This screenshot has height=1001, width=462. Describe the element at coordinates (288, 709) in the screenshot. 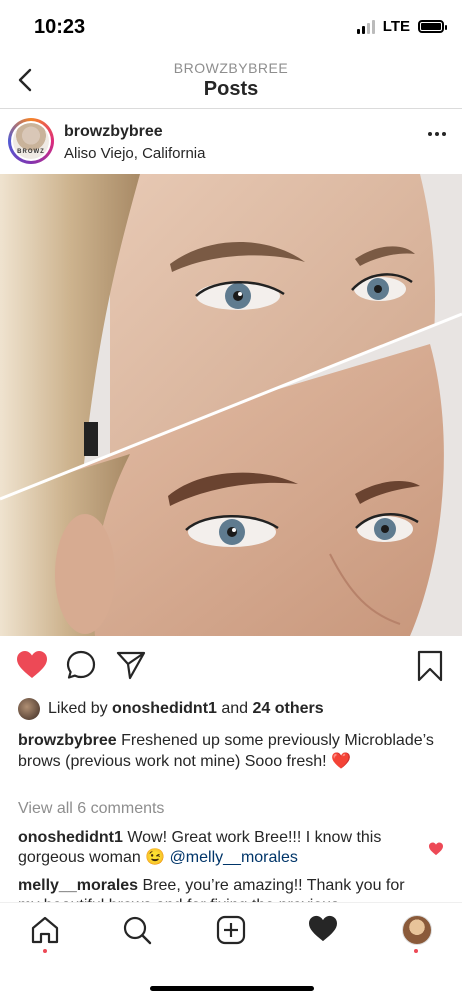

I see `liked-by-others: 24 others` at that location.